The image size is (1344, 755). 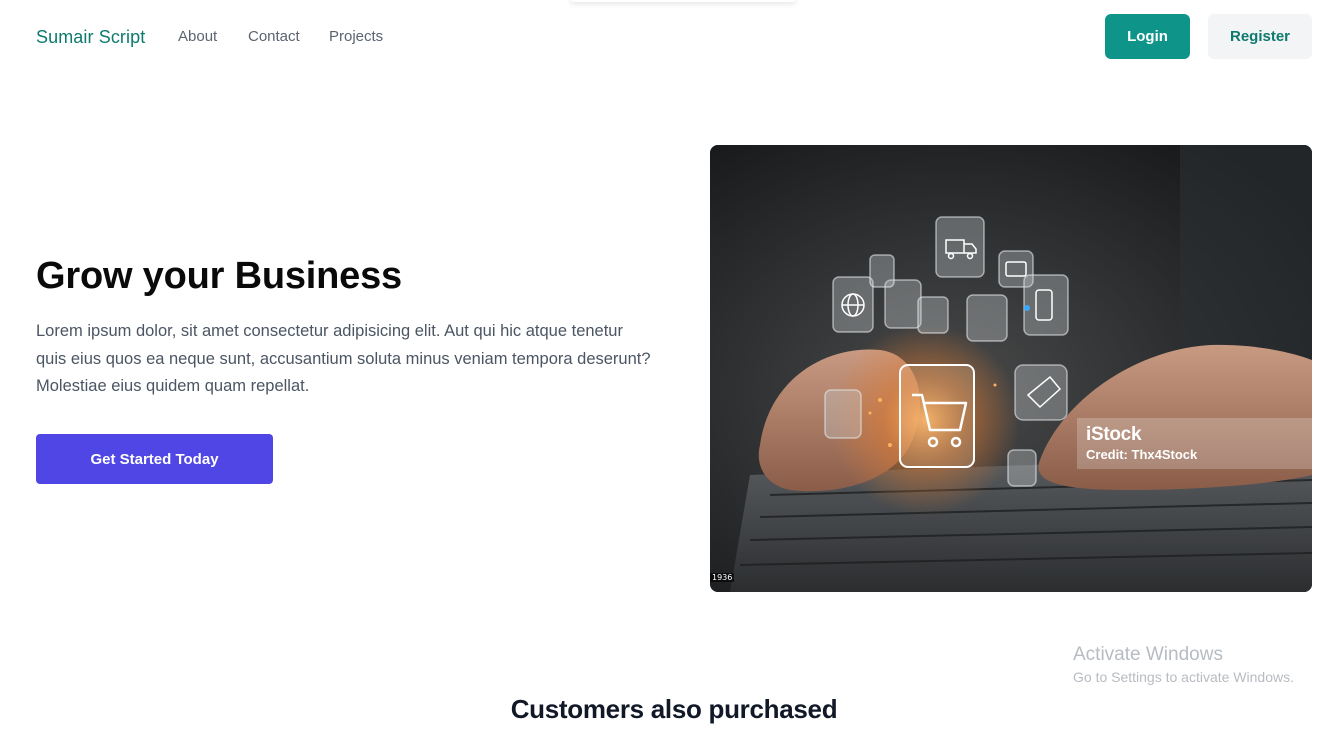 What do you see at coordinates (1260, 36) in the screenshot?
I see `register-button: Register` at bounding box center [1260, 36].